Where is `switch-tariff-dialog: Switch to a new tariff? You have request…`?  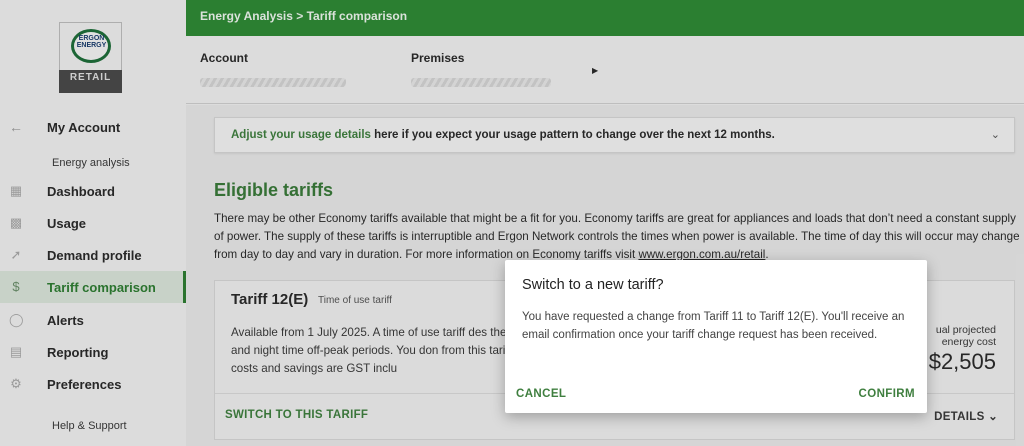 switch-tariff-dialog: Switch to a new tariff? You have request… is located at coordinates (716, 336).